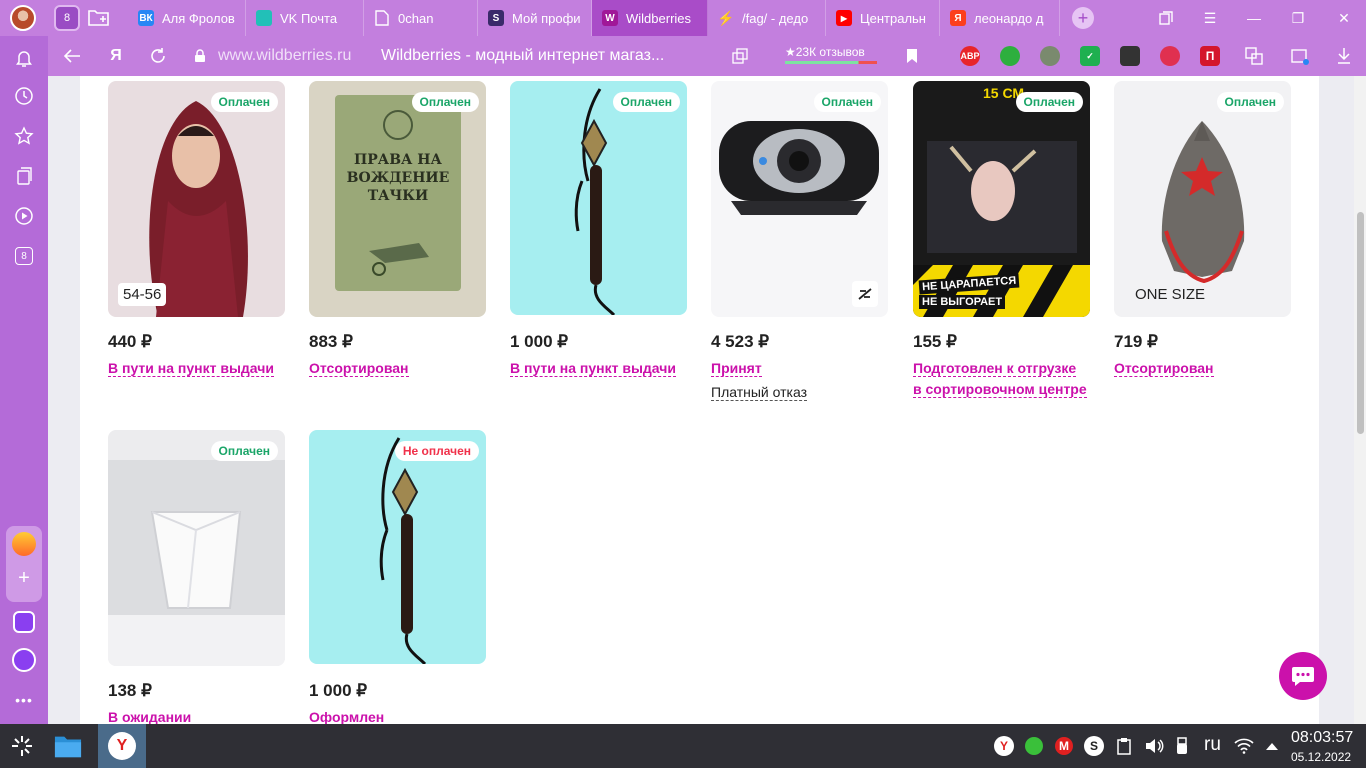 The height and width of the screenshot is (768, 1366). What do you see at coordinates (1182, 746) in the screenshot?
I see `usb-tray-icon` at bounding box center [1182, 746].